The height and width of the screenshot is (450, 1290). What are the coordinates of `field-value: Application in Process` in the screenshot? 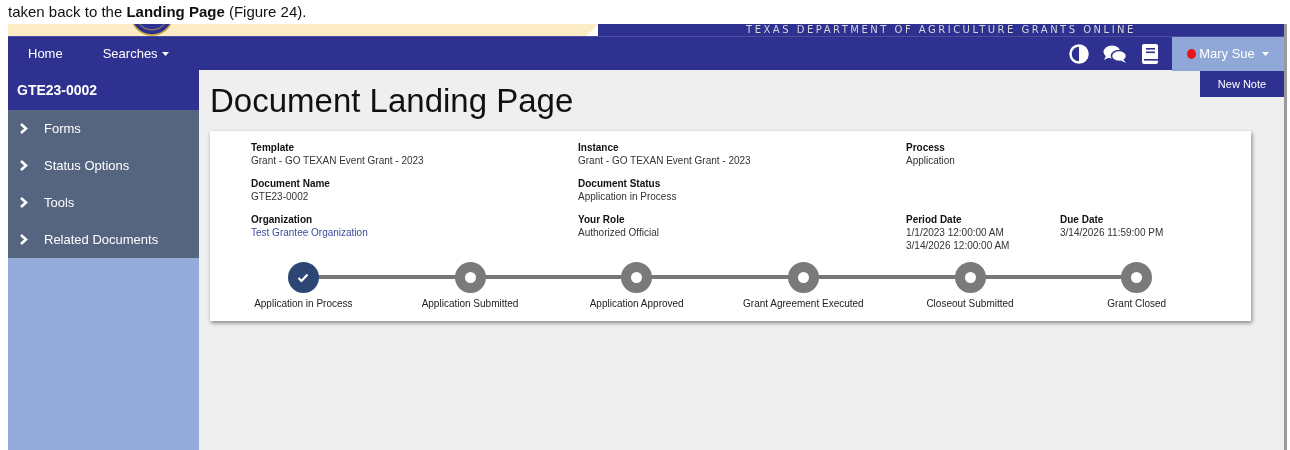 It's located at (628, 196).